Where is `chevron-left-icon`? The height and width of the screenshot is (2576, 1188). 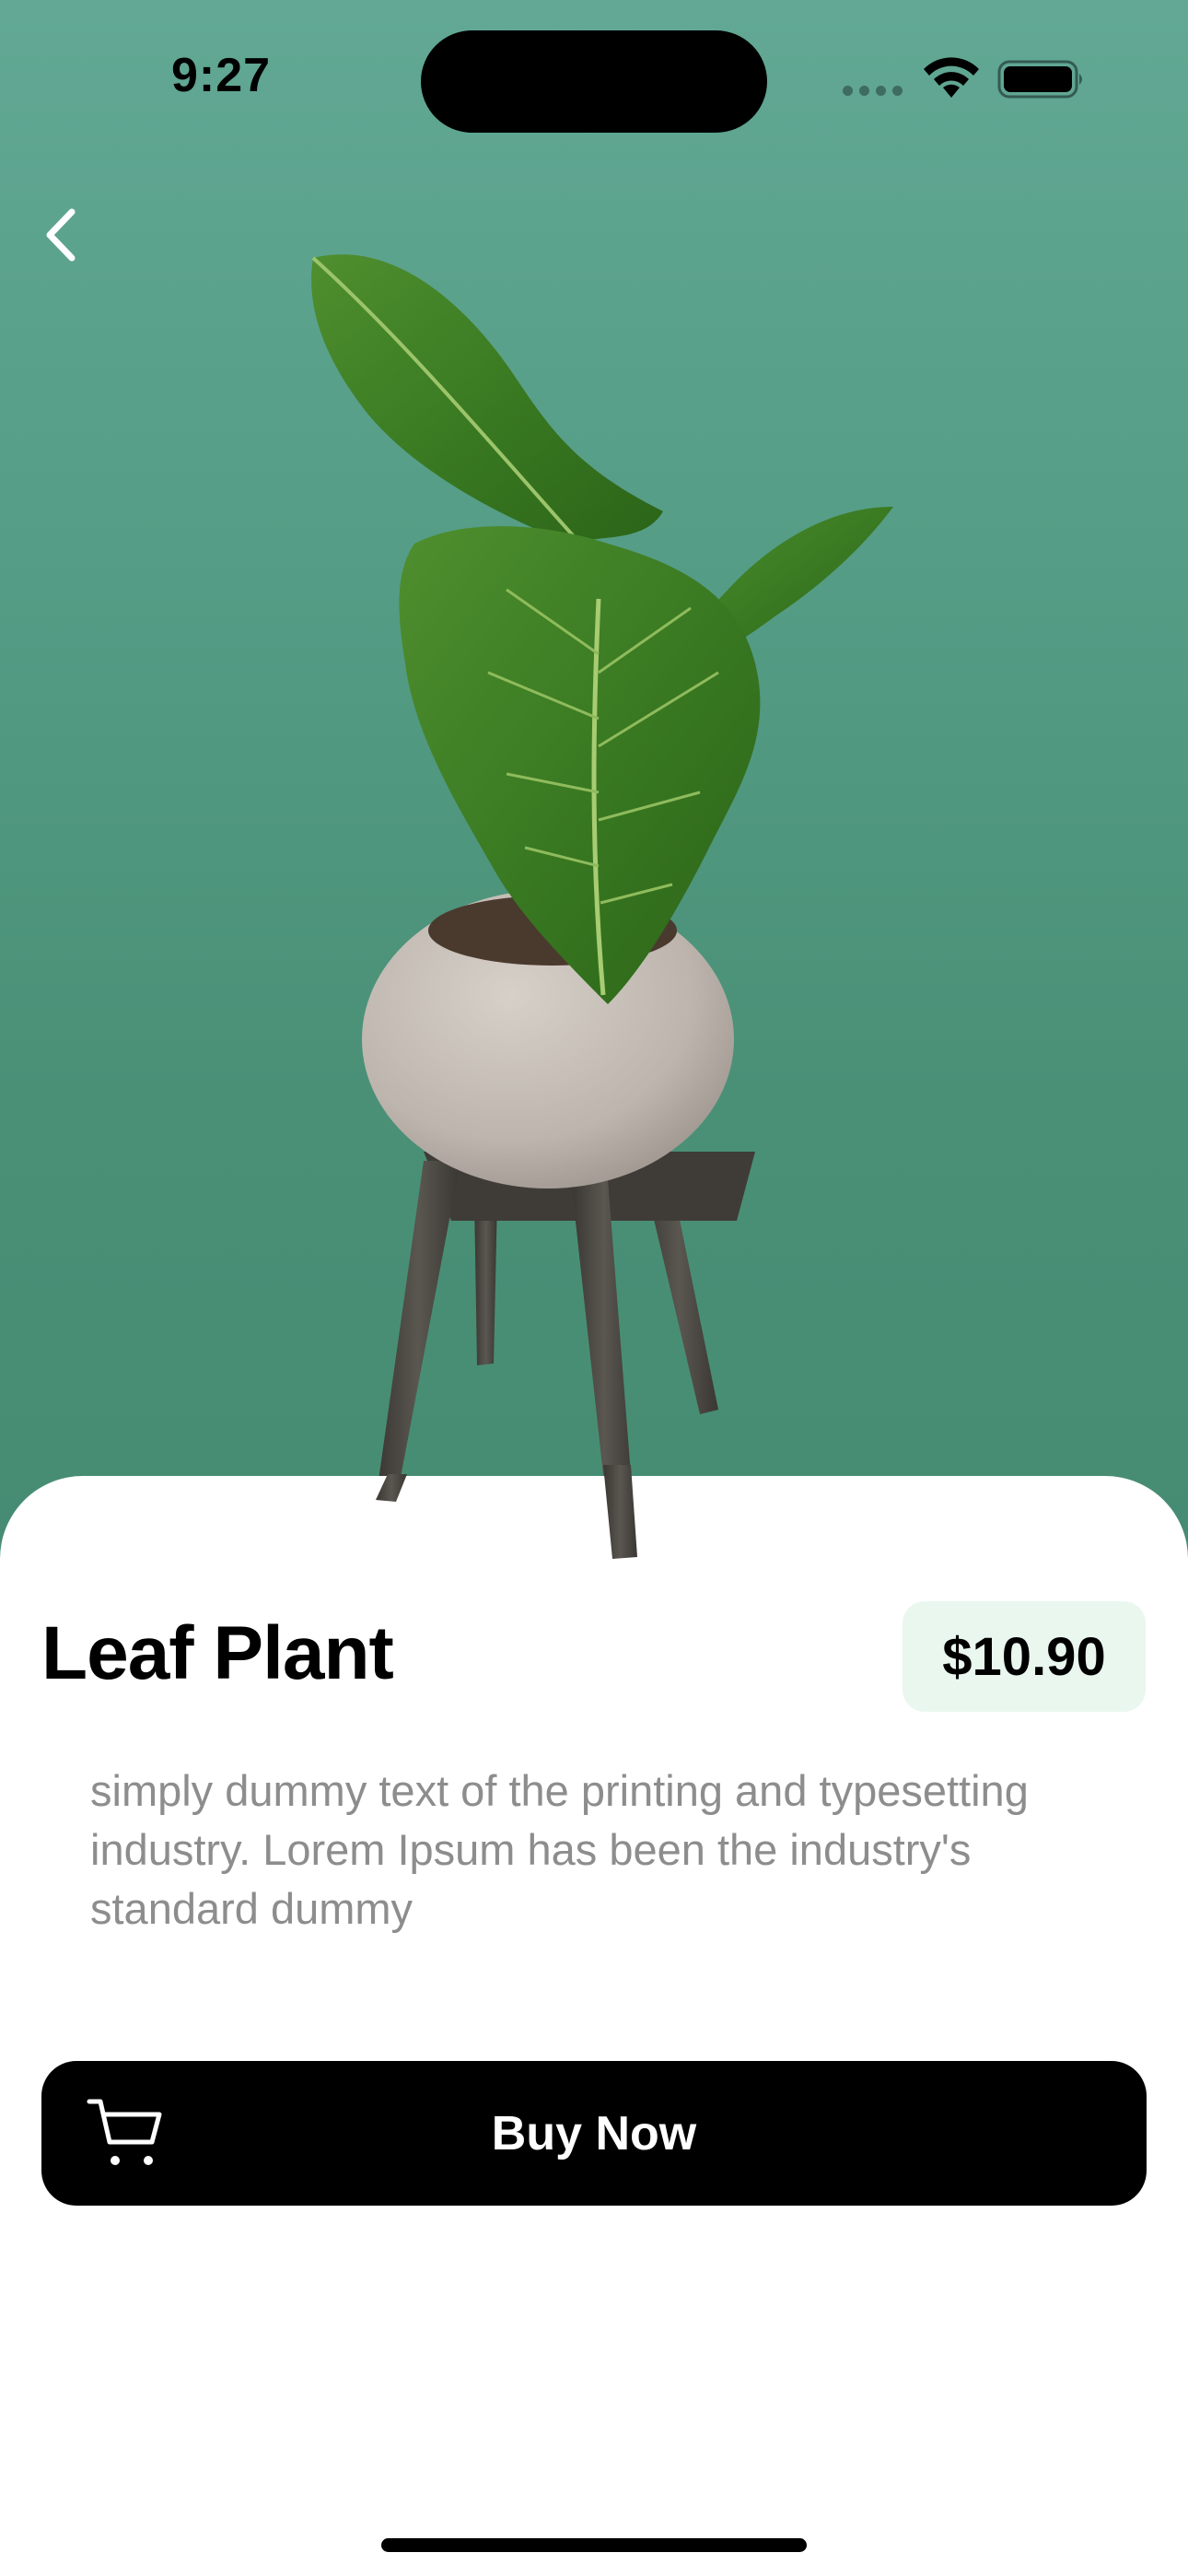
chevron-left-icon is located at coordinates (61, 235).